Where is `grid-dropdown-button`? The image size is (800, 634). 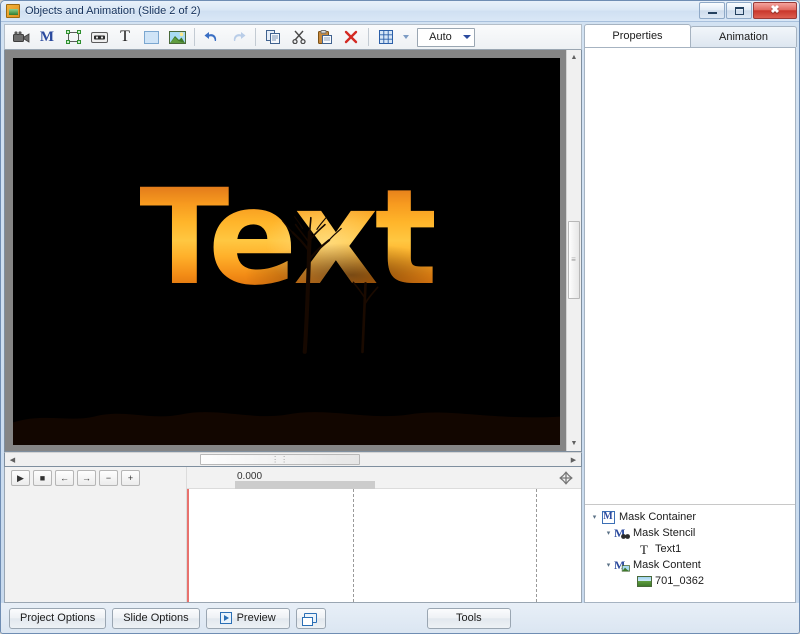 grid-dropdown-button is located at coordinates (406, 37).